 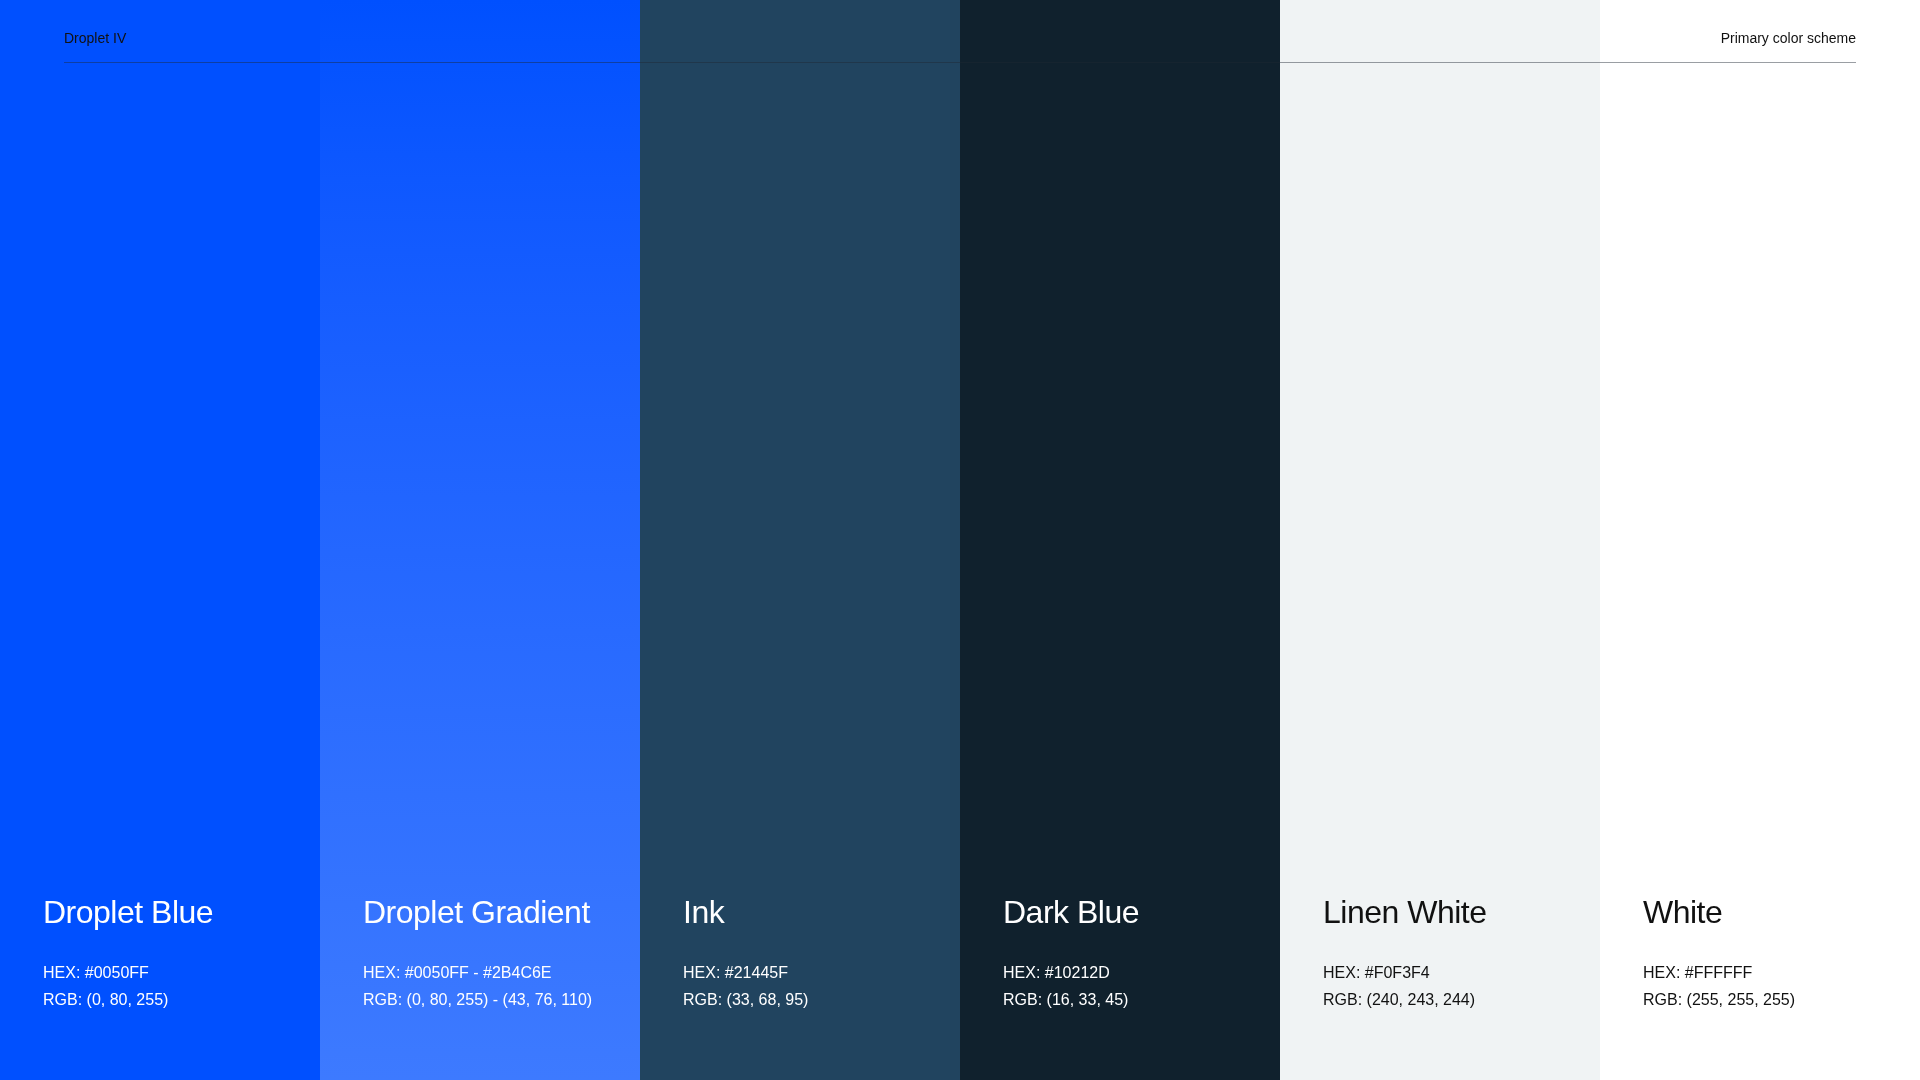 I want to click on page-subtitle: Primary color scheme, so click(x=1788, y=37).